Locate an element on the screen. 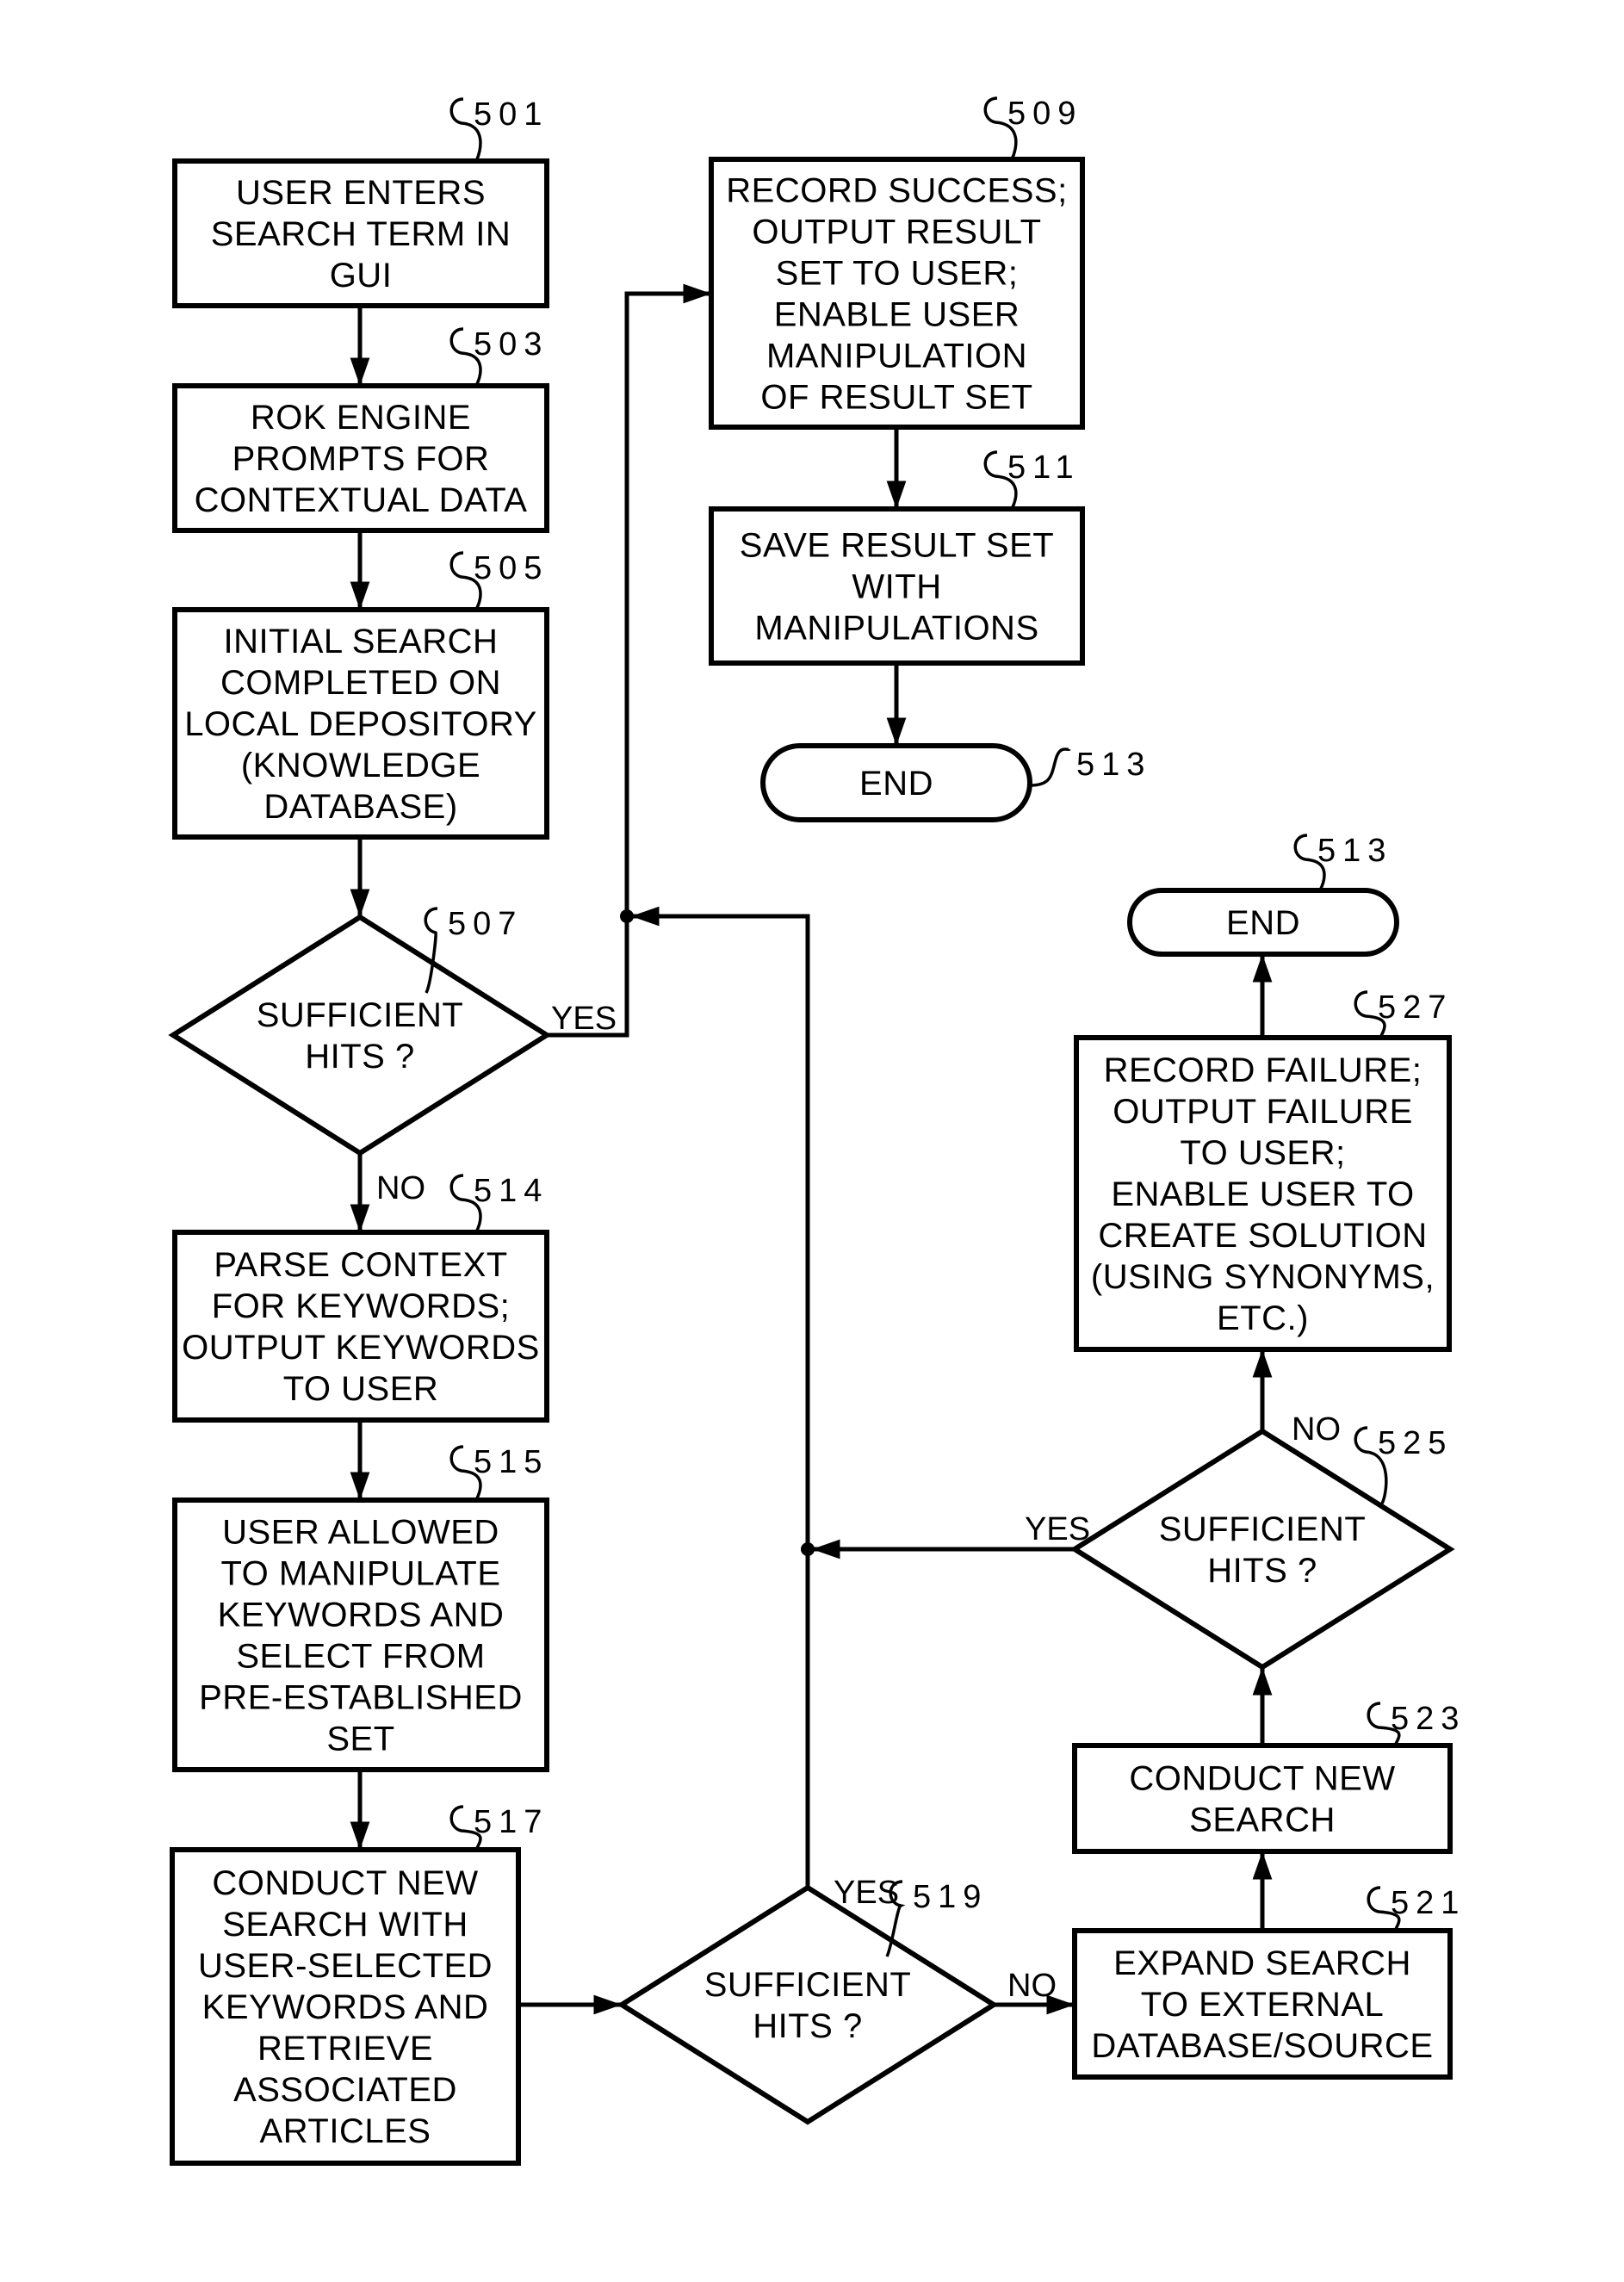  node-text-line: (USING SYNONYMS, is located at coordinates (1263, 1277).